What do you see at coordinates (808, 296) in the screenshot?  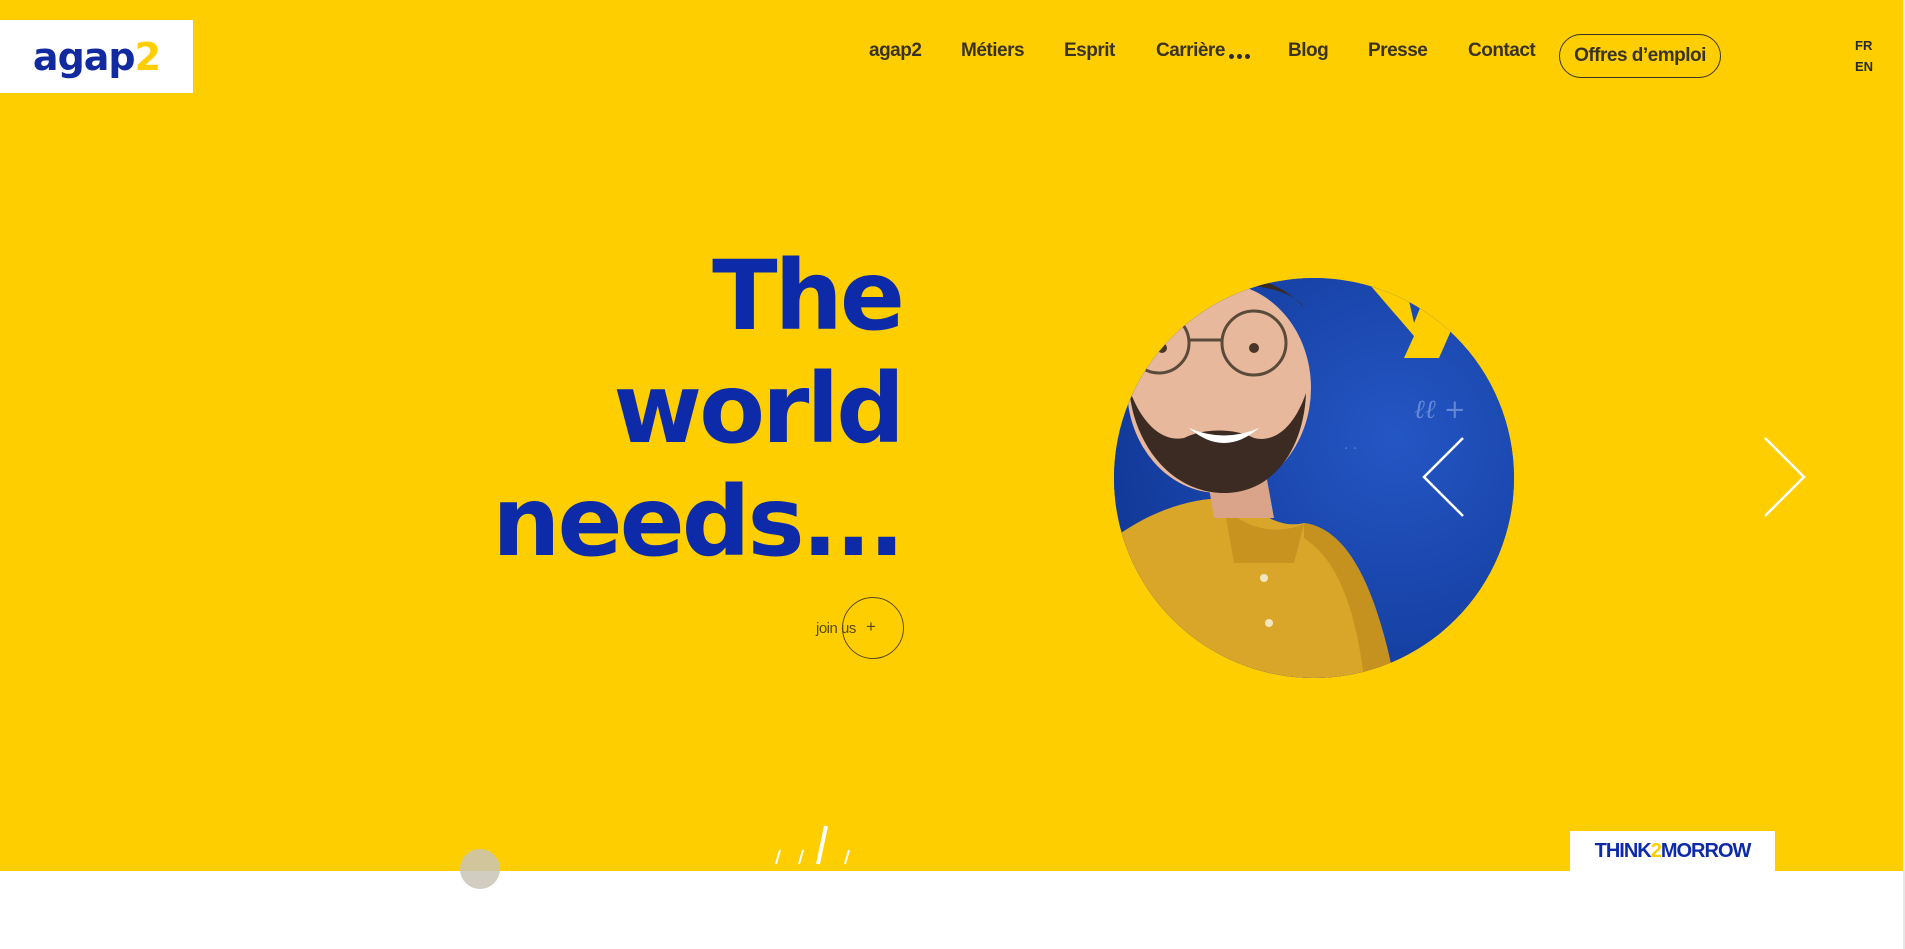 I see `headline-line: The` at bounding box center [808, 296].